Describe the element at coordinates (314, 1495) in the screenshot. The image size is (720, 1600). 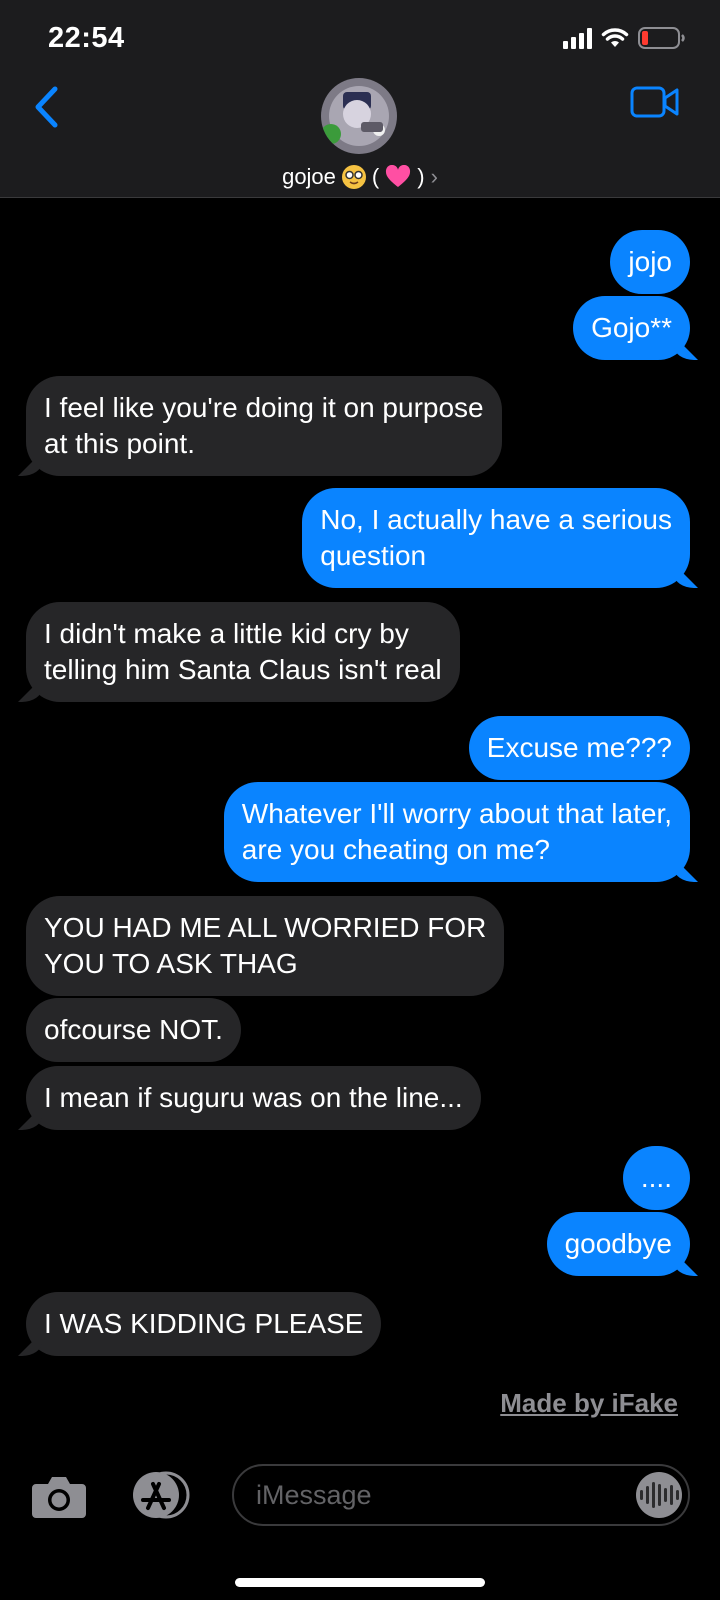
I see `imessage-placeholder: iMessage` at that location.